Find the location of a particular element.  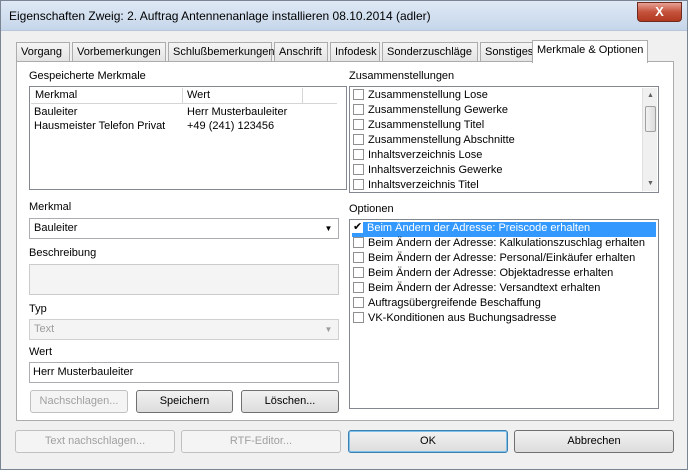

list-item: Bauleiter Herr Musterbauleiter is located at coordinates (184, 113).